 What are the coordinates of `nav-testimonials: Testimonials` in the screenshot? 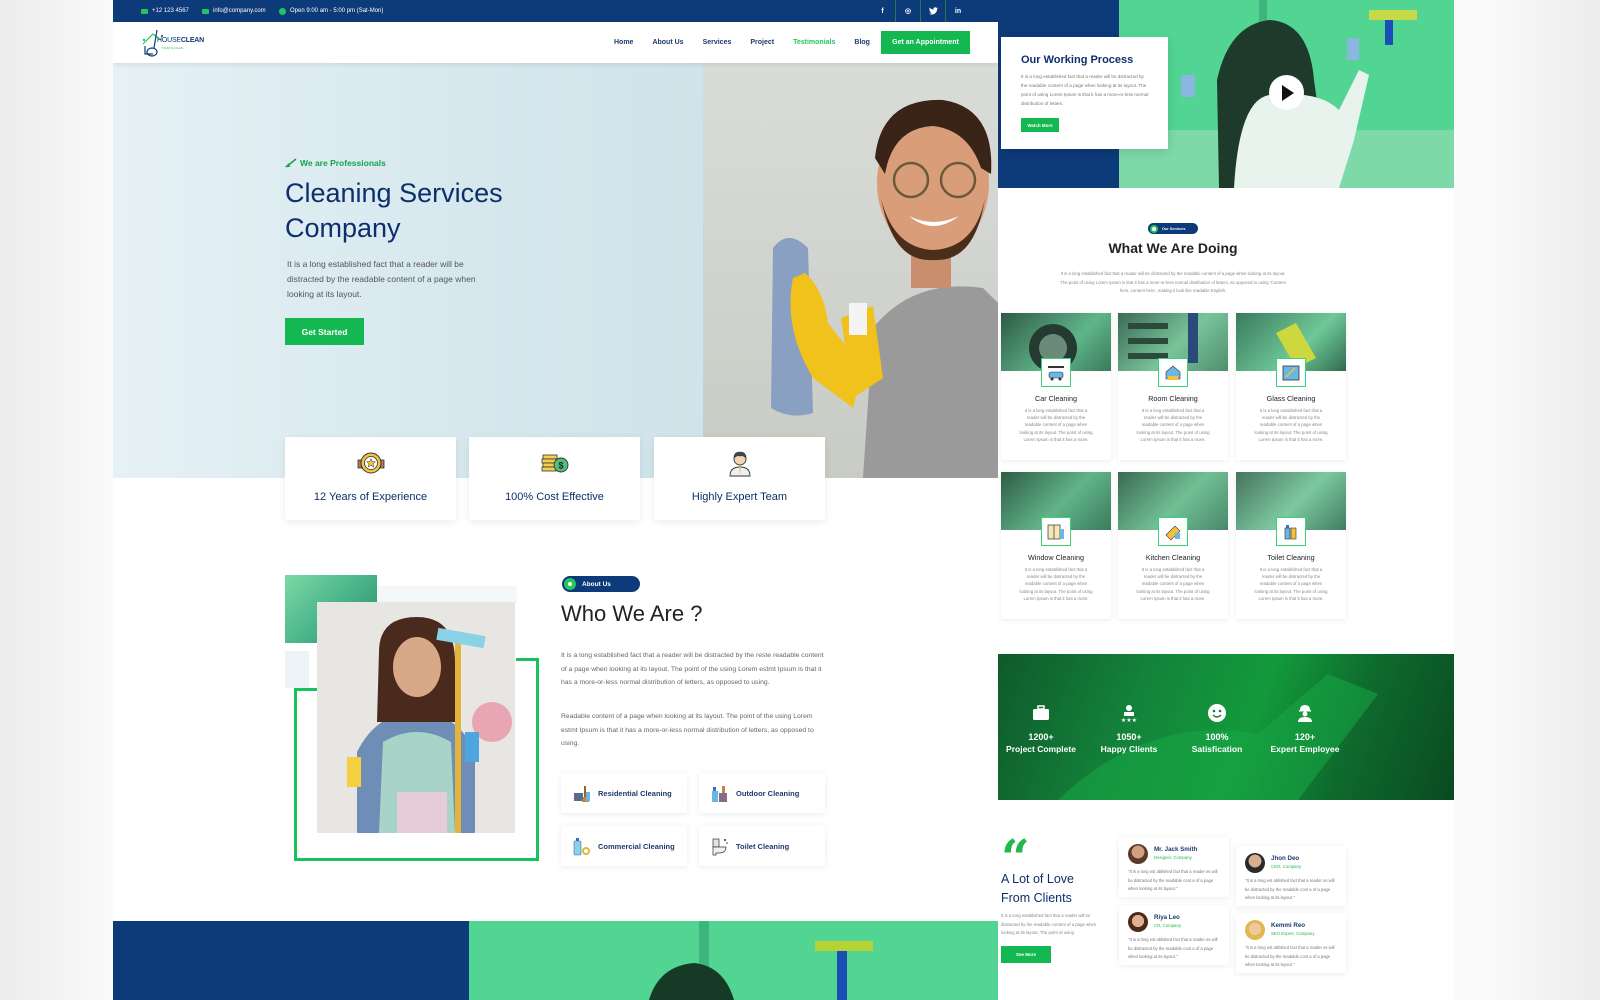 It's located at (814, 42).